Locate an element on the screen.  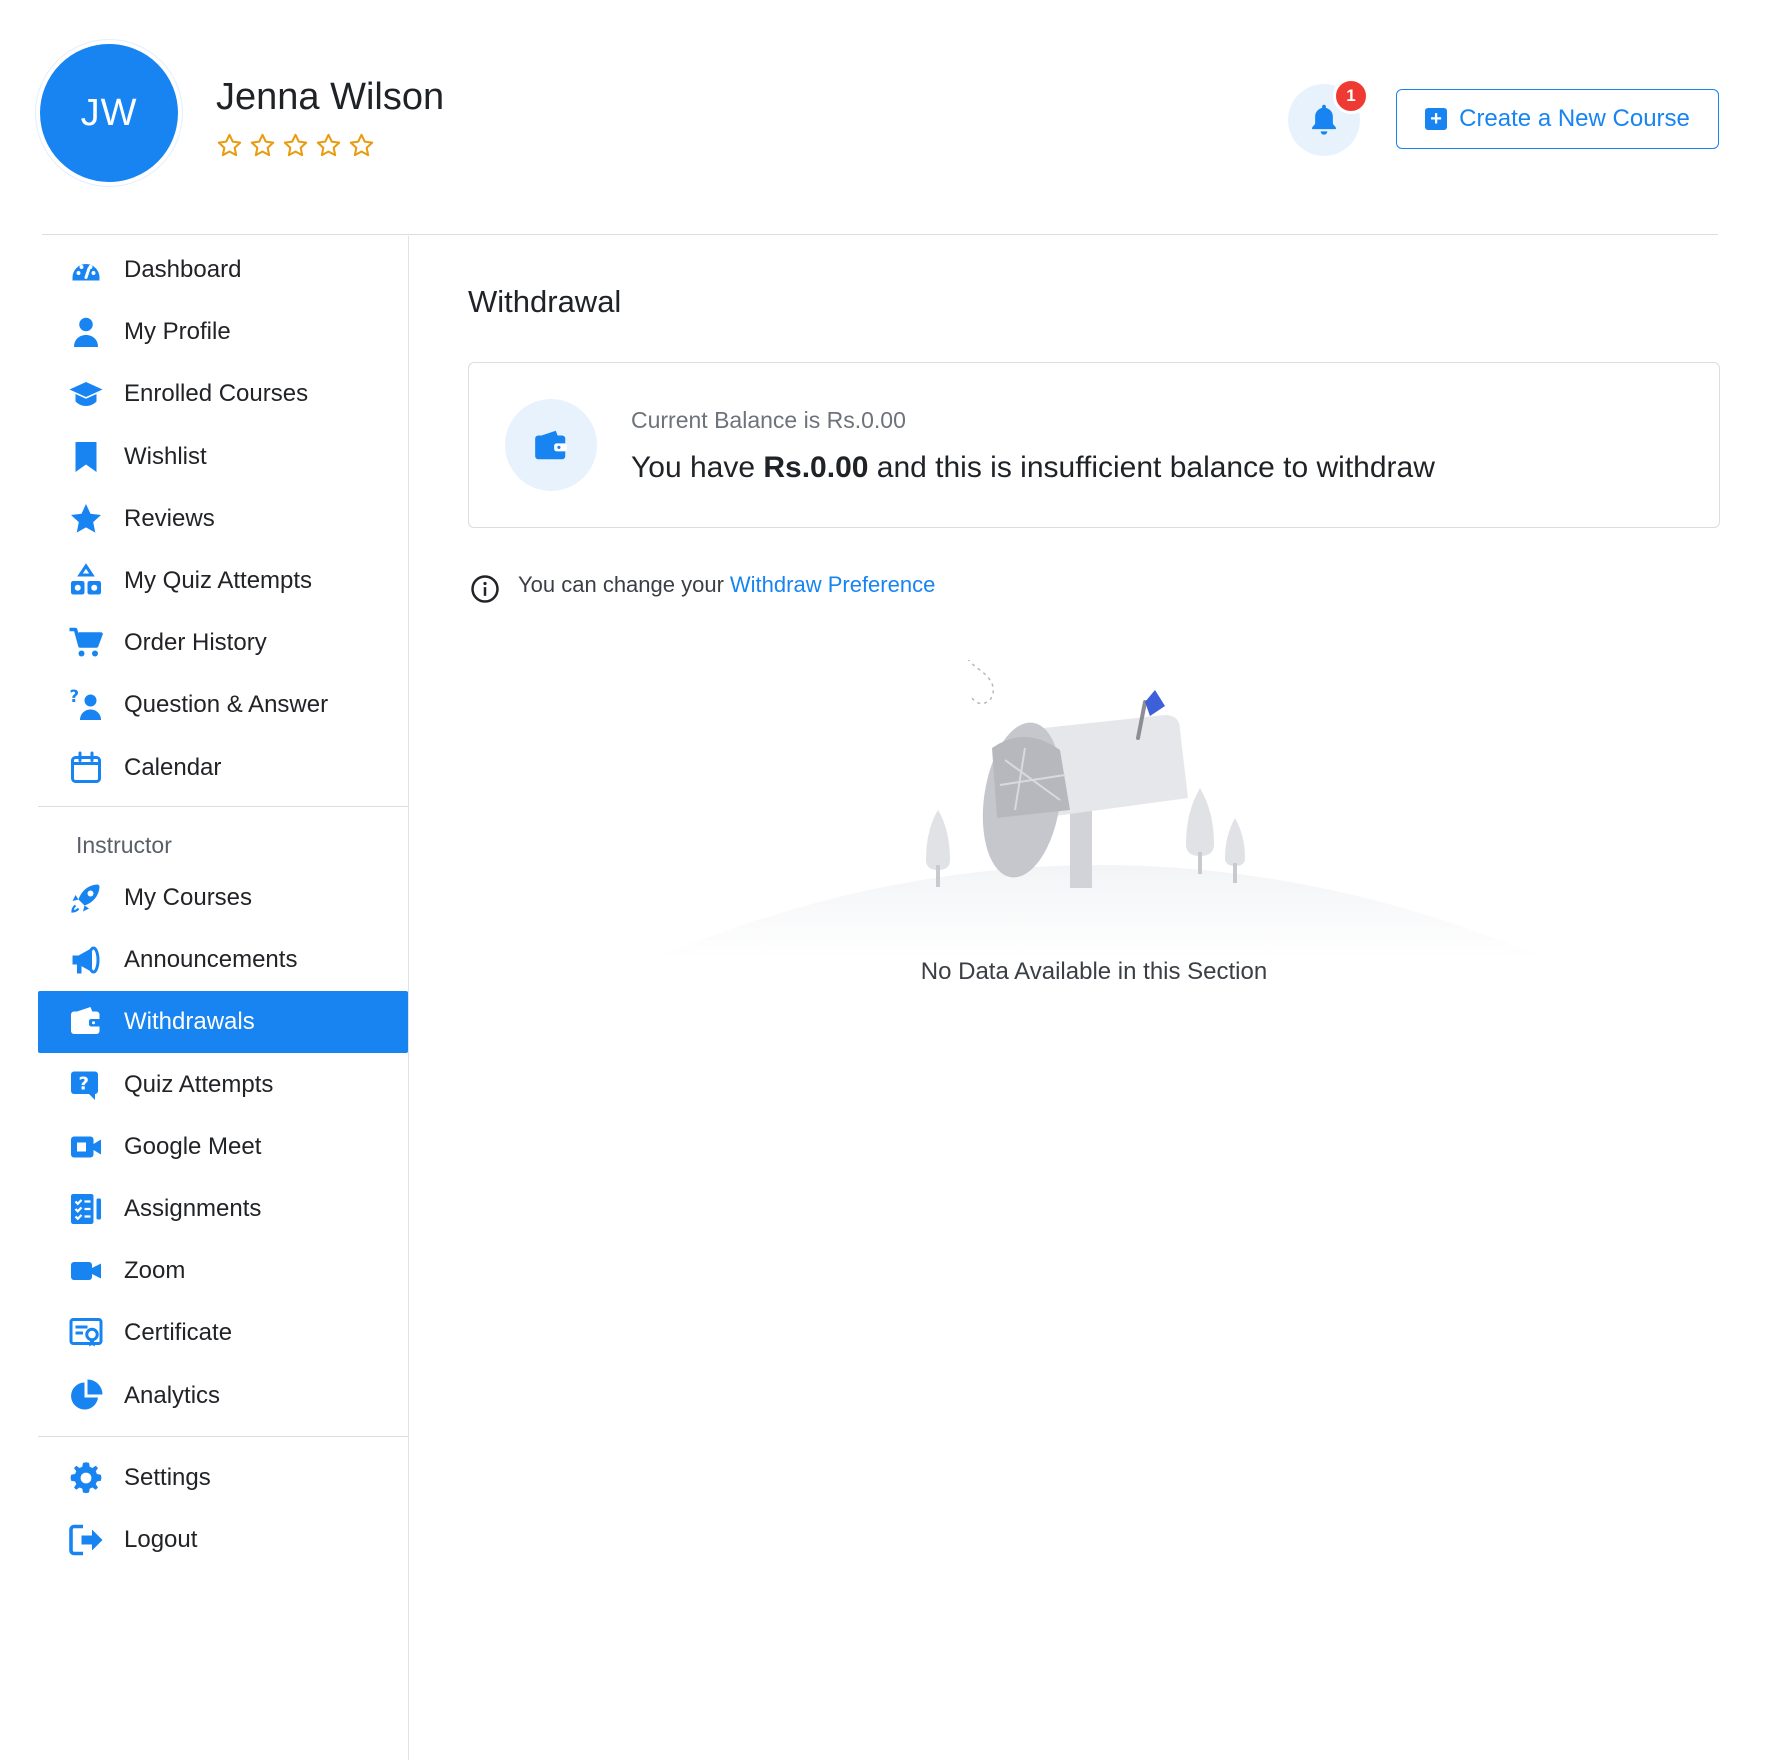
sidebar-item-label: My Courses is located at coordinates (188, 897).